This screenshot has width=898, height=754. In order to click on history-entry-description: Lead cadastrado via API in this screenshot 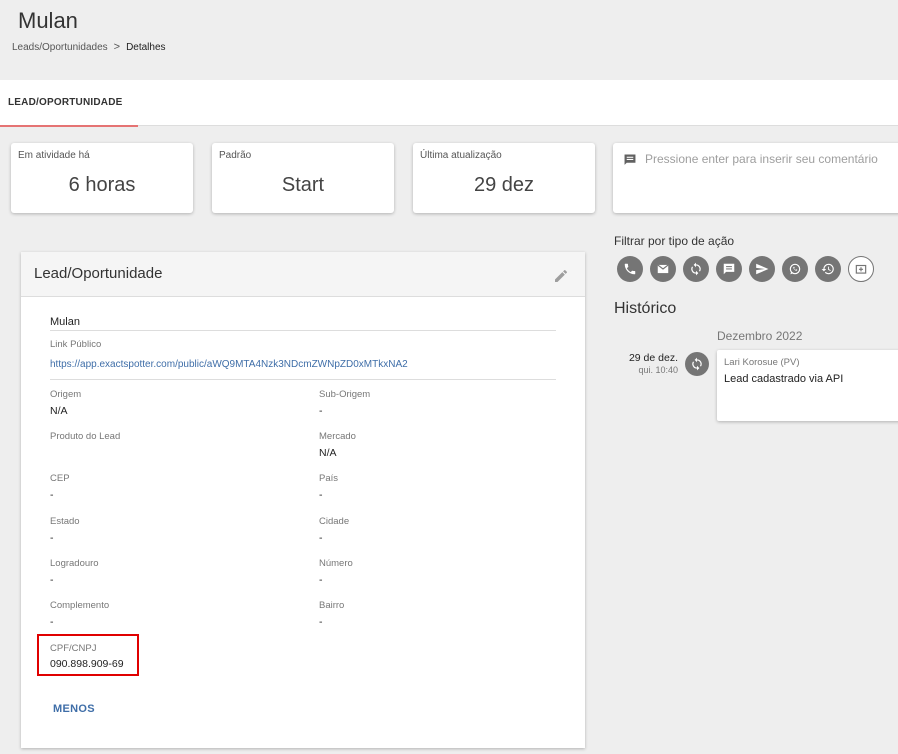, I will do `click(784, 379)`.